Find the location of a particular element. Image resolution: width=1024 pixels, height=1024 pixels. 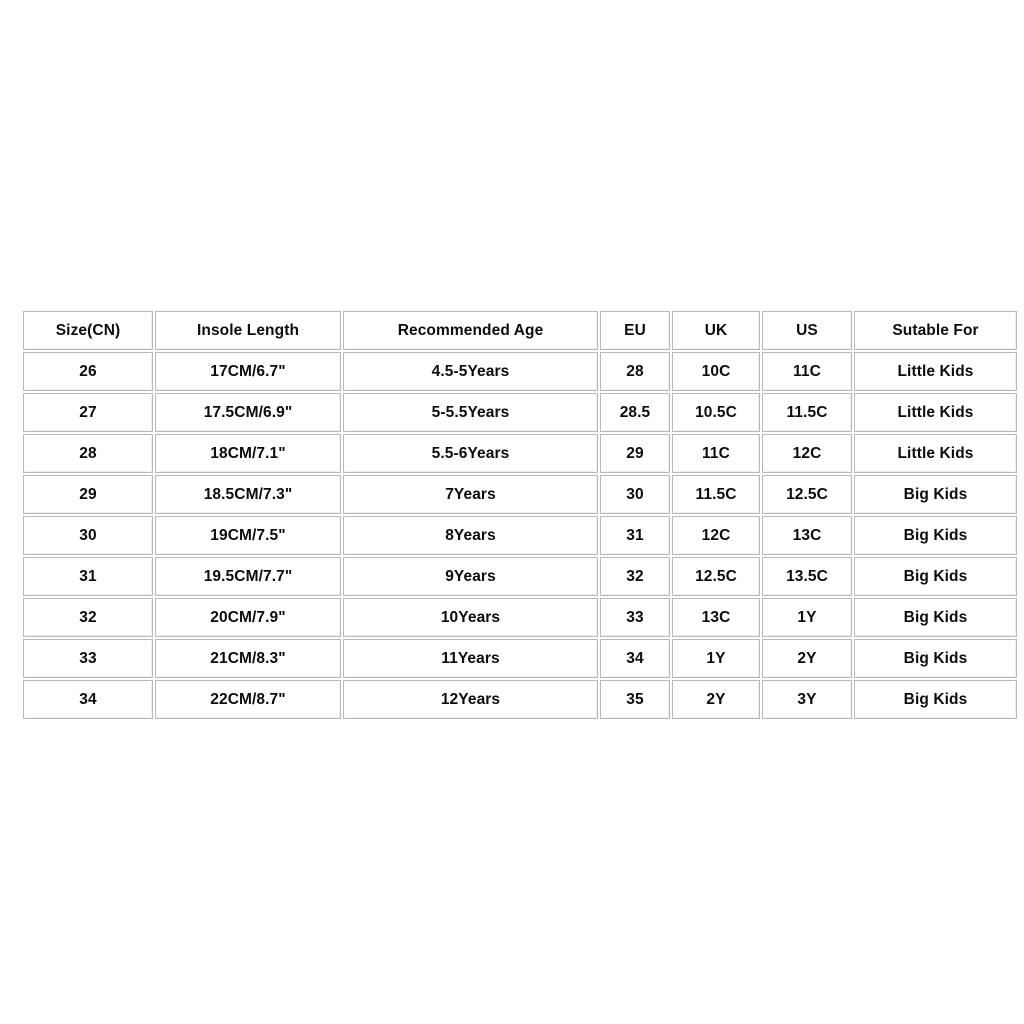

column-header-us: US is located at coordinates (807, 330).